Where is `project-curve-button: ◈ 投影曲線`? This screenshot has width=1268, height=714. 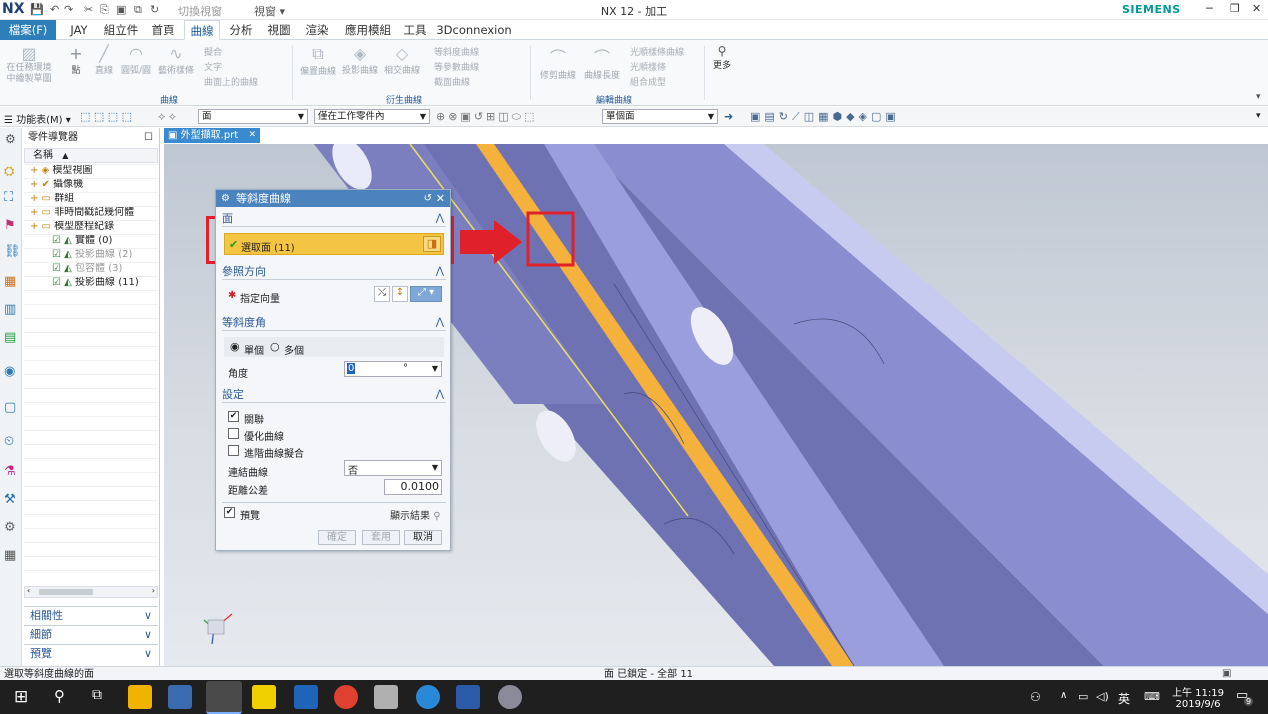 project-curve-button: ◈ 投影曲線 is located at coordinates (360, 60).